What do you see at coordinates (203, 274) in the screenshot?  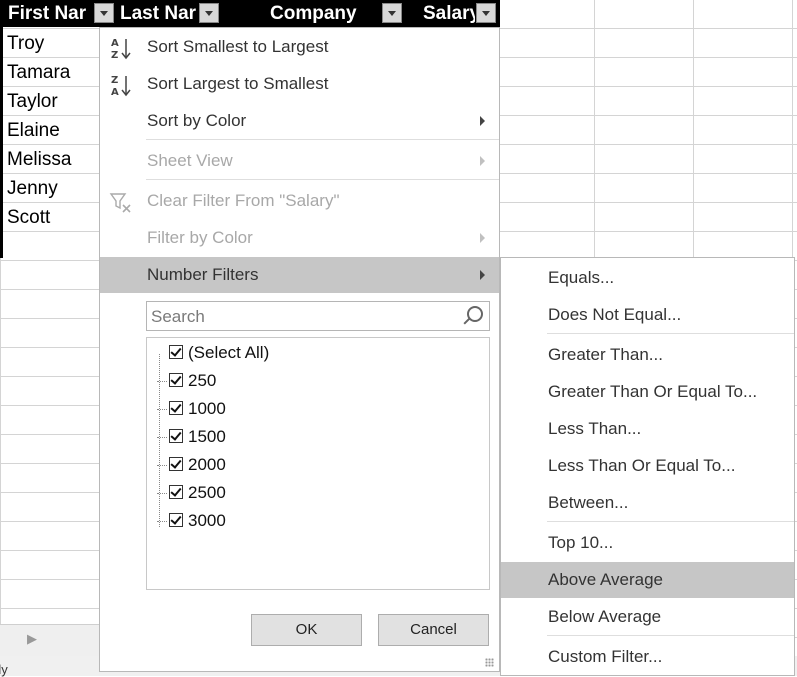 I see `number-filters-label: Number Filters` at bounding box center [203, 274].